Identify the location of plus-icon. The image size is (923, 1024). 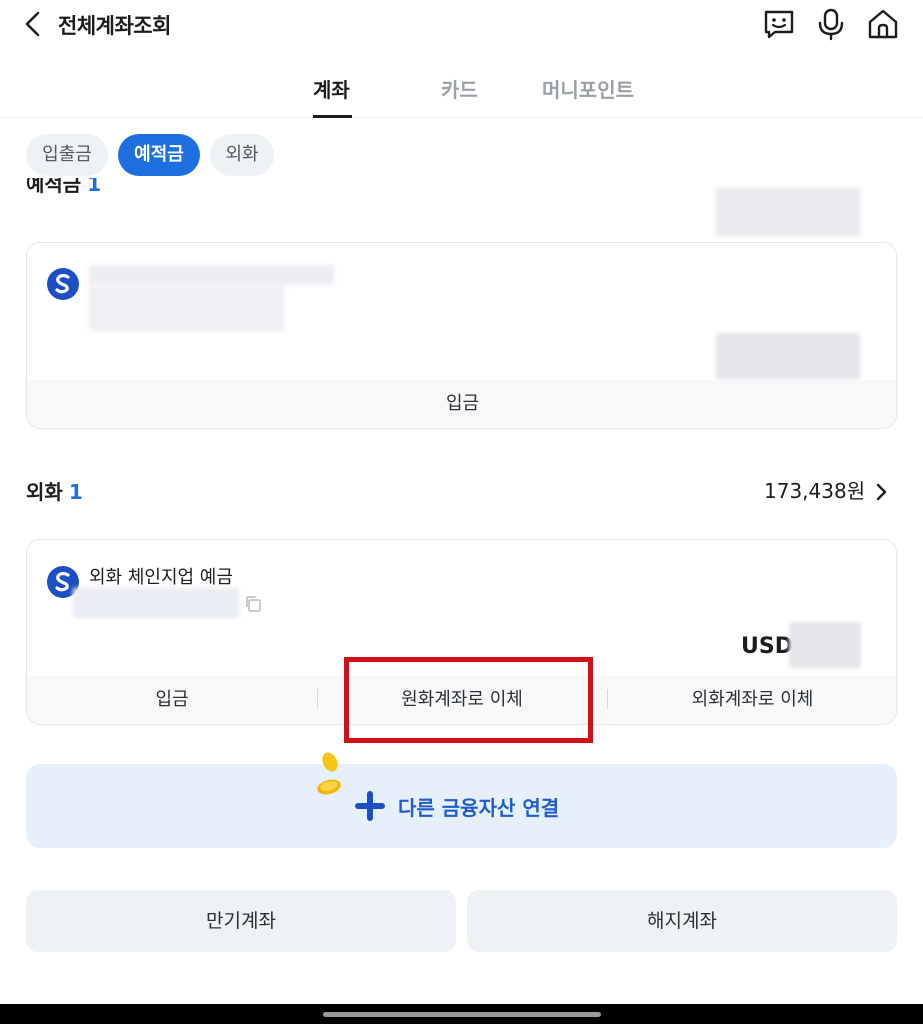
(370, 806).